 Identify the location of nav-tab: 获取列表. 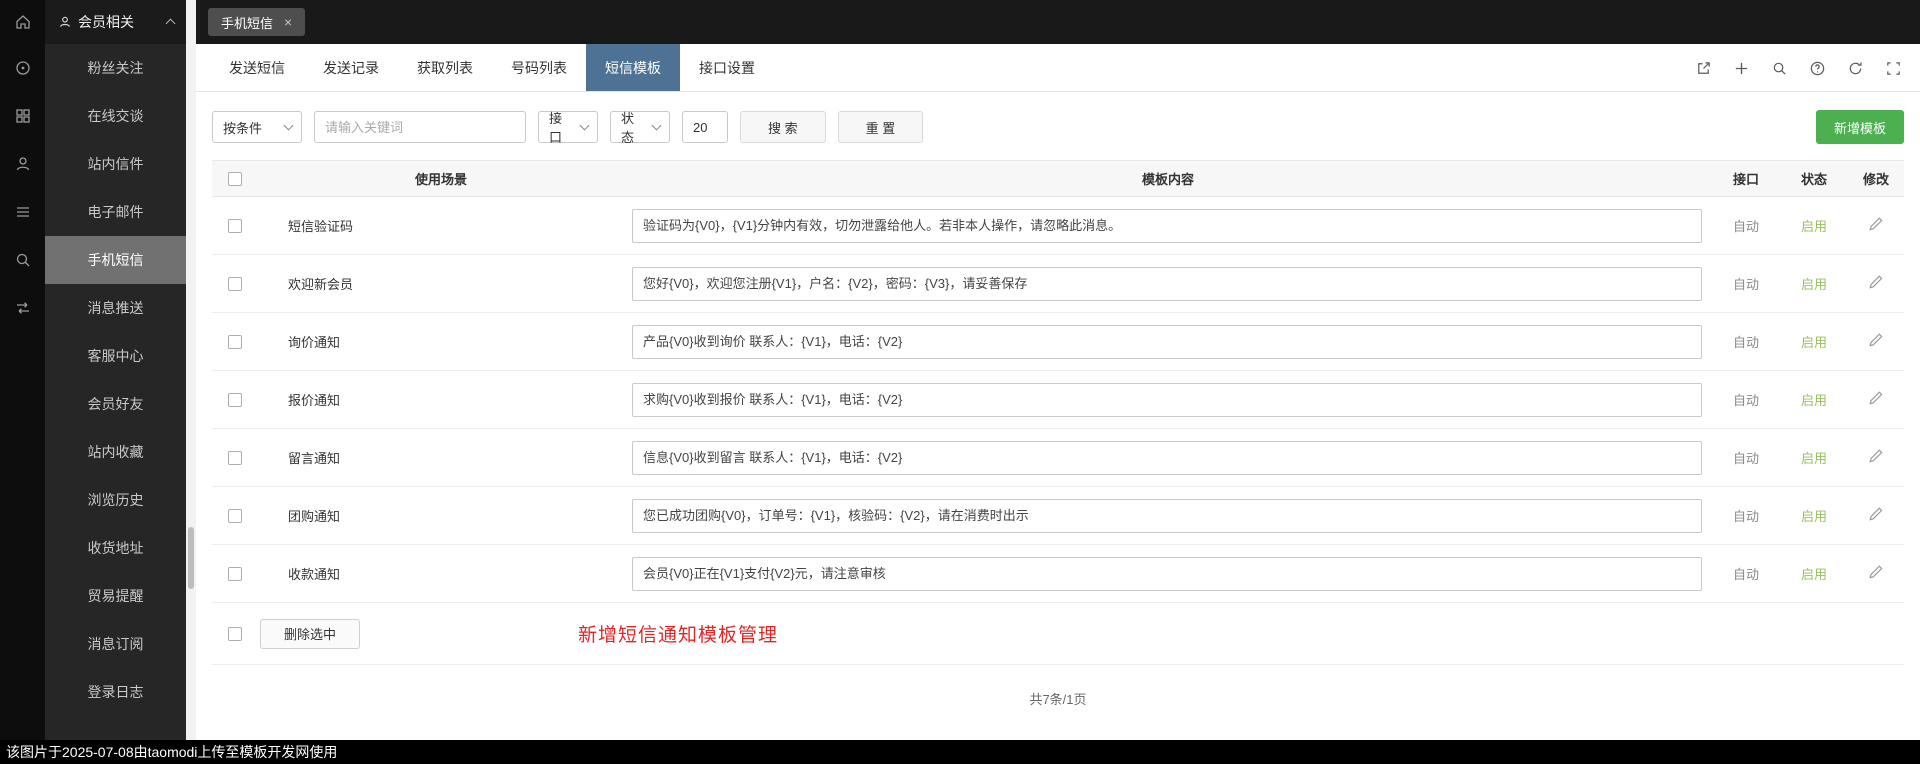
(445, 67).